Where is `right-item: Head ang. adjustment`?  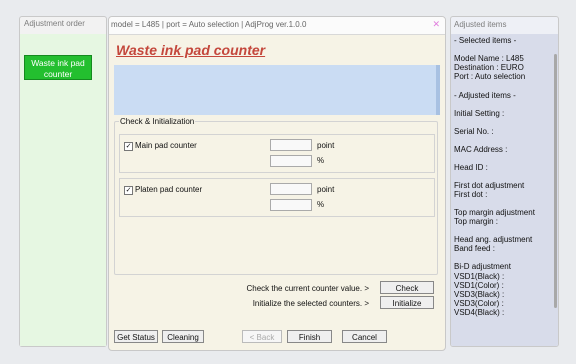
right-item: Head ang. adjustment is located at coordinates (493, 239).